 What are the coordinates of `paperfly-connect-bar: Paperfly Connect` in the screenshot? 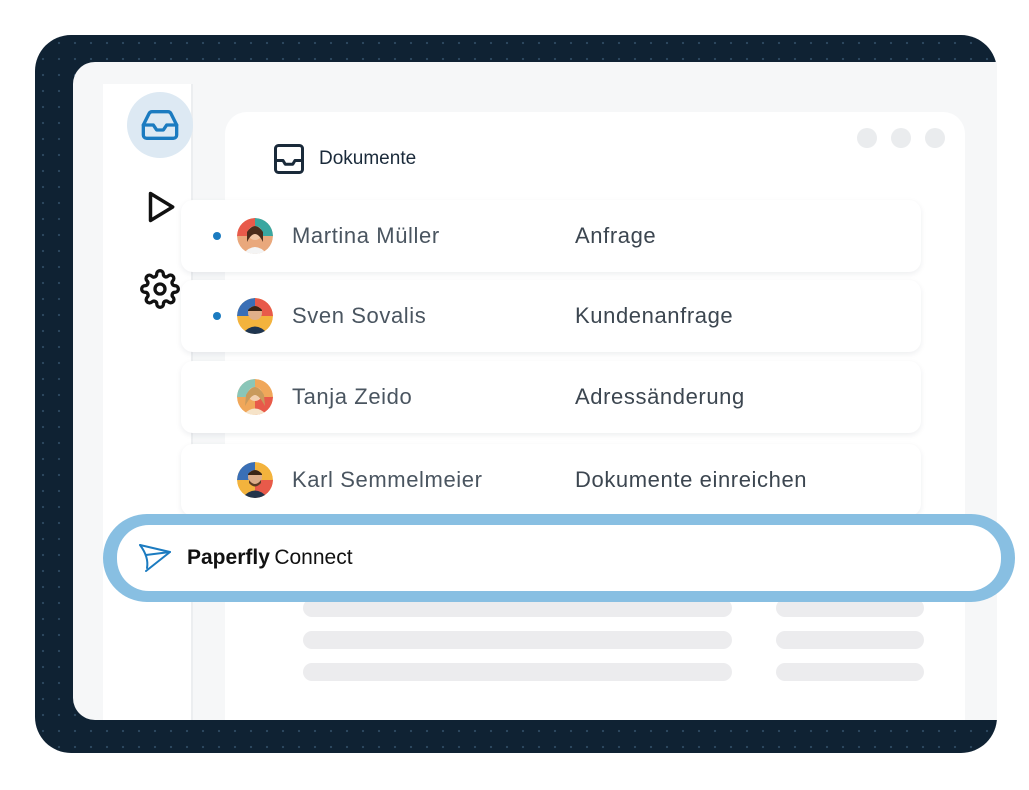 It's located at (559, 558).